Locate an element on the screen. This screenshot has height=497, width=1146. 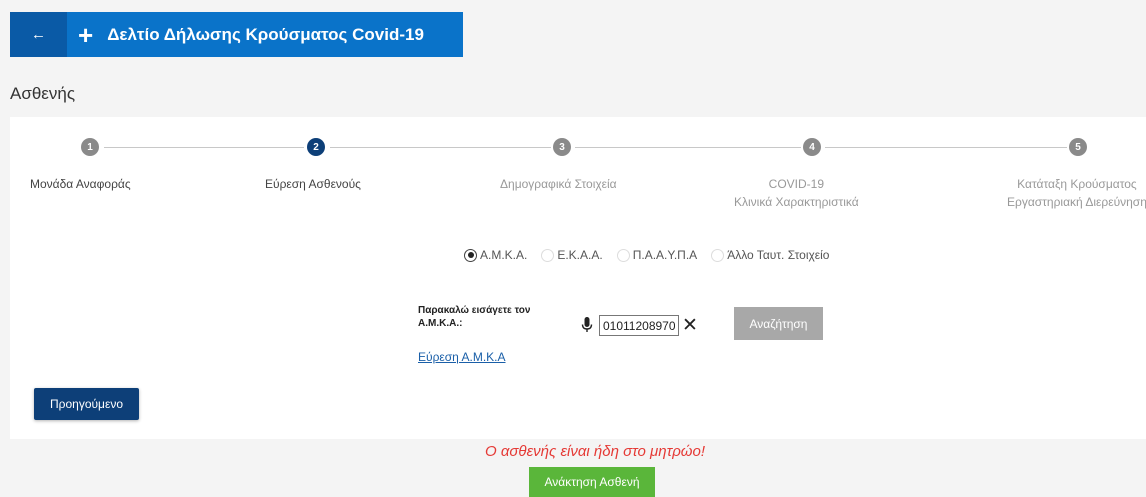
step-4-label: COVID-19 Κλινικά Χαρακτηριστικά is located at coordinates (796, 193).